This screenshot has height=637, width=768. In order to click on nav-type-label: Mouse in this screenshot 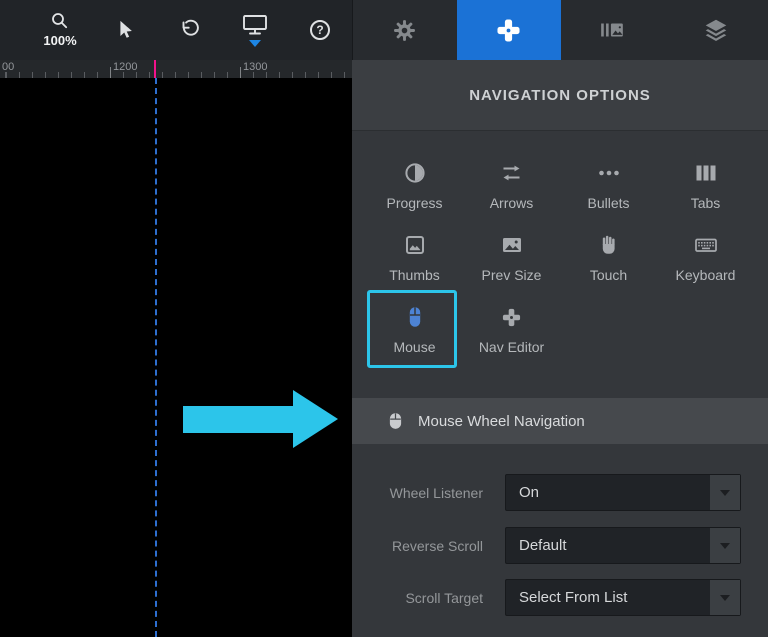, I will do `click(414, 347)`.